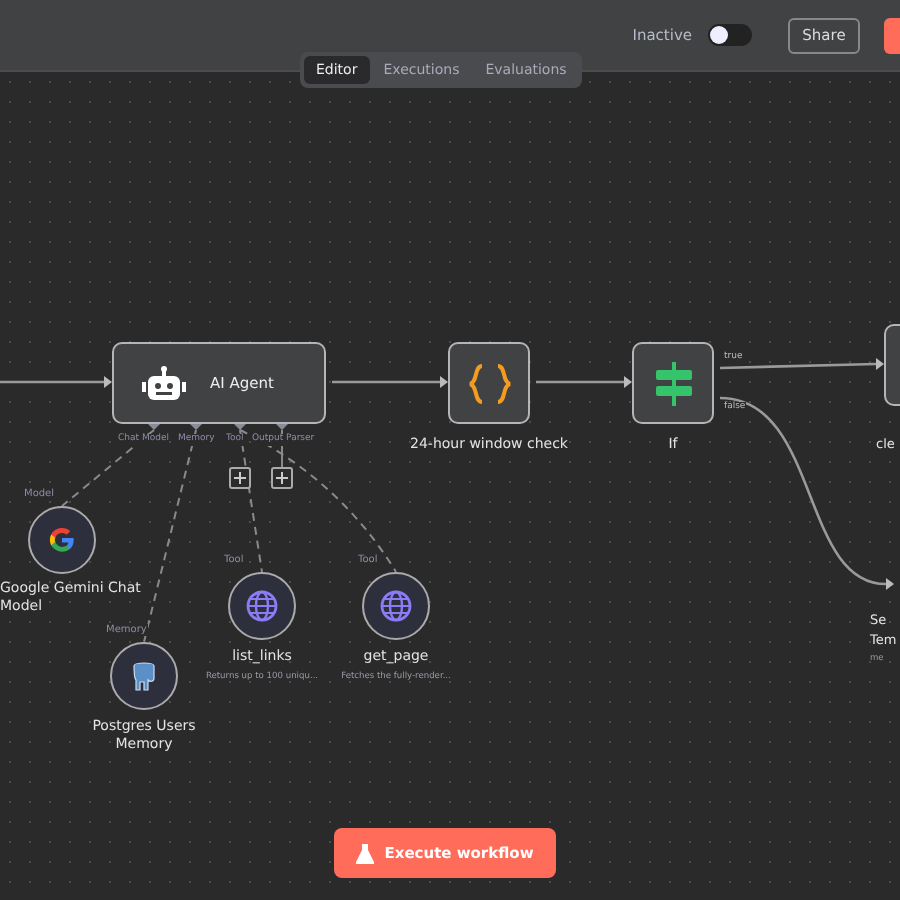 The width and height of the screenshot is (900, 900). I want to click on elephant-icon, so click(144, 676).